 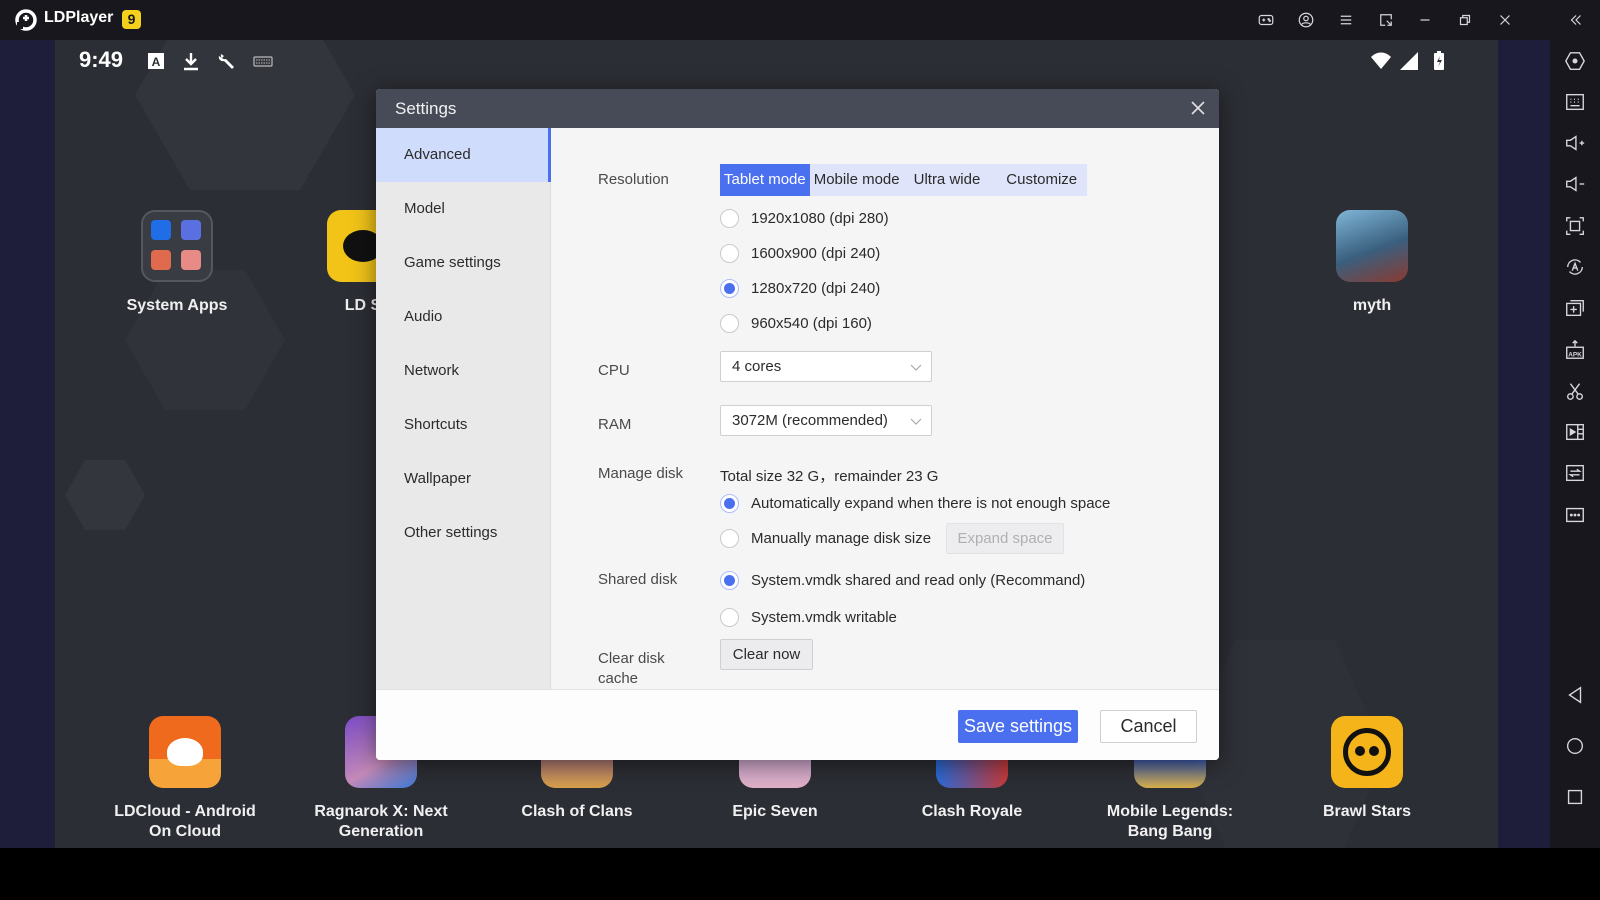 I want to click on app-label: Mobile Legends: Bang Bang, so click(x=1170, y=821).